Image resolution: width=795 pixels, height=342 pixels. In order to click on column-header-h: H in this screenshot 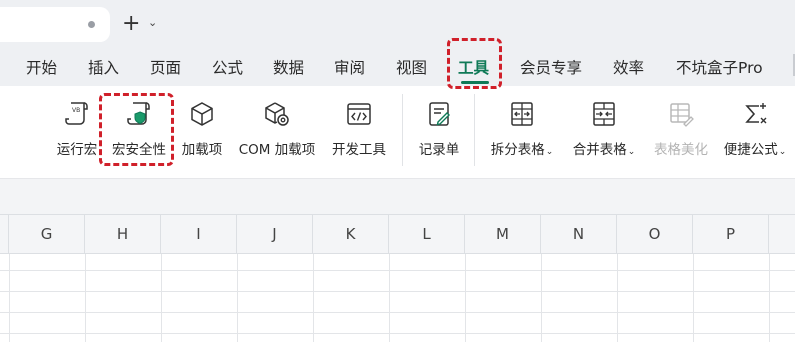, I will do `click(123, 234)`.